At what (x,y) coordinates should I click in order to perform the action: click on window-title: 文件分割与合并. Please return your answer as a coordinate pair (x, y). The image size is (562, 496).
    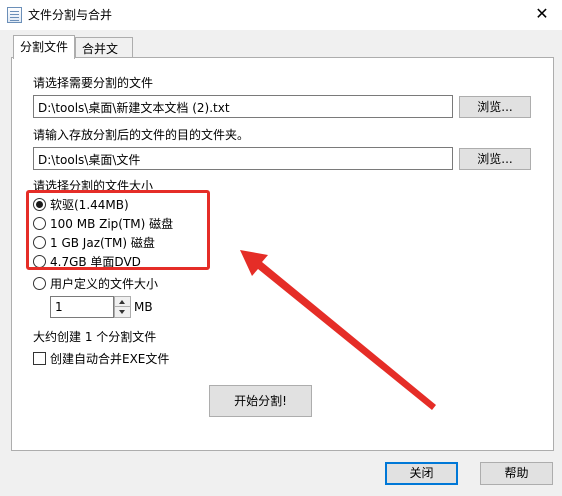
    Looking at the image, I should click on (70, 15).